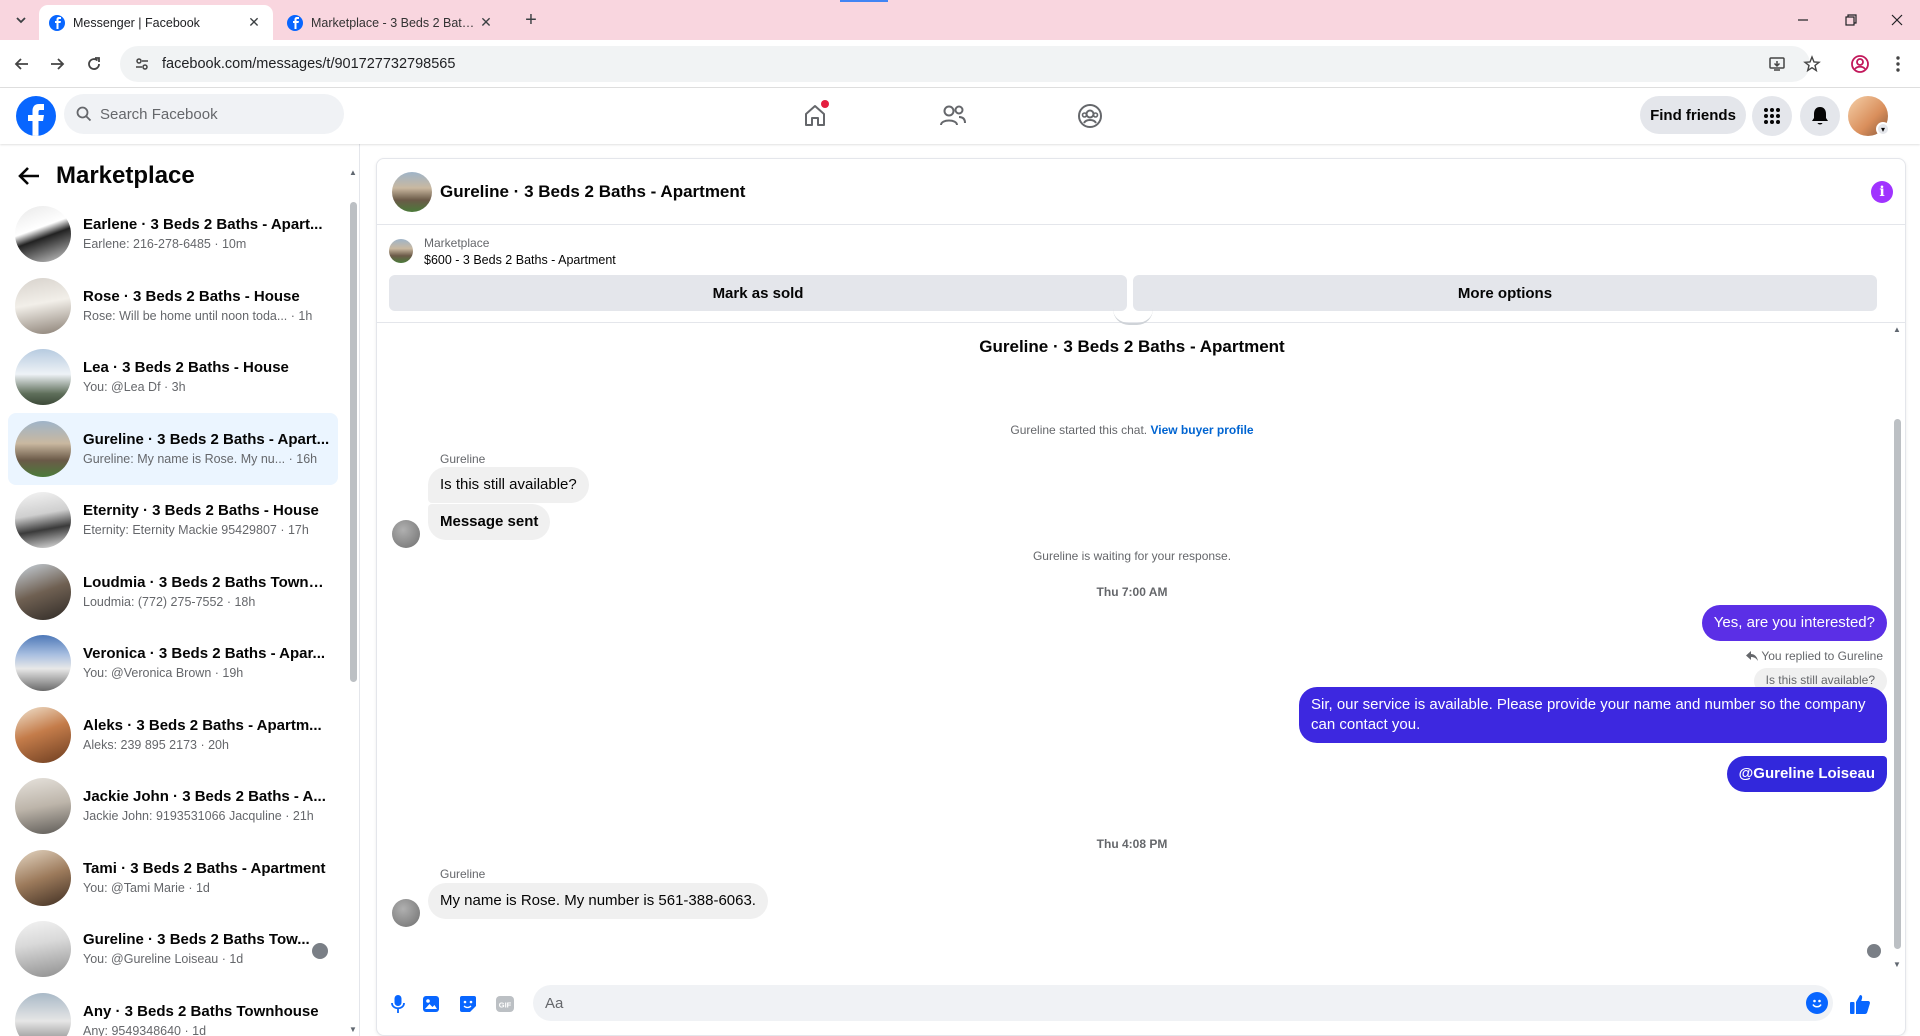 Image resolution: width=1920 pixels, height=1036 pixels. I want to click on tab-search-dropdown-icon, so click(21, 20).